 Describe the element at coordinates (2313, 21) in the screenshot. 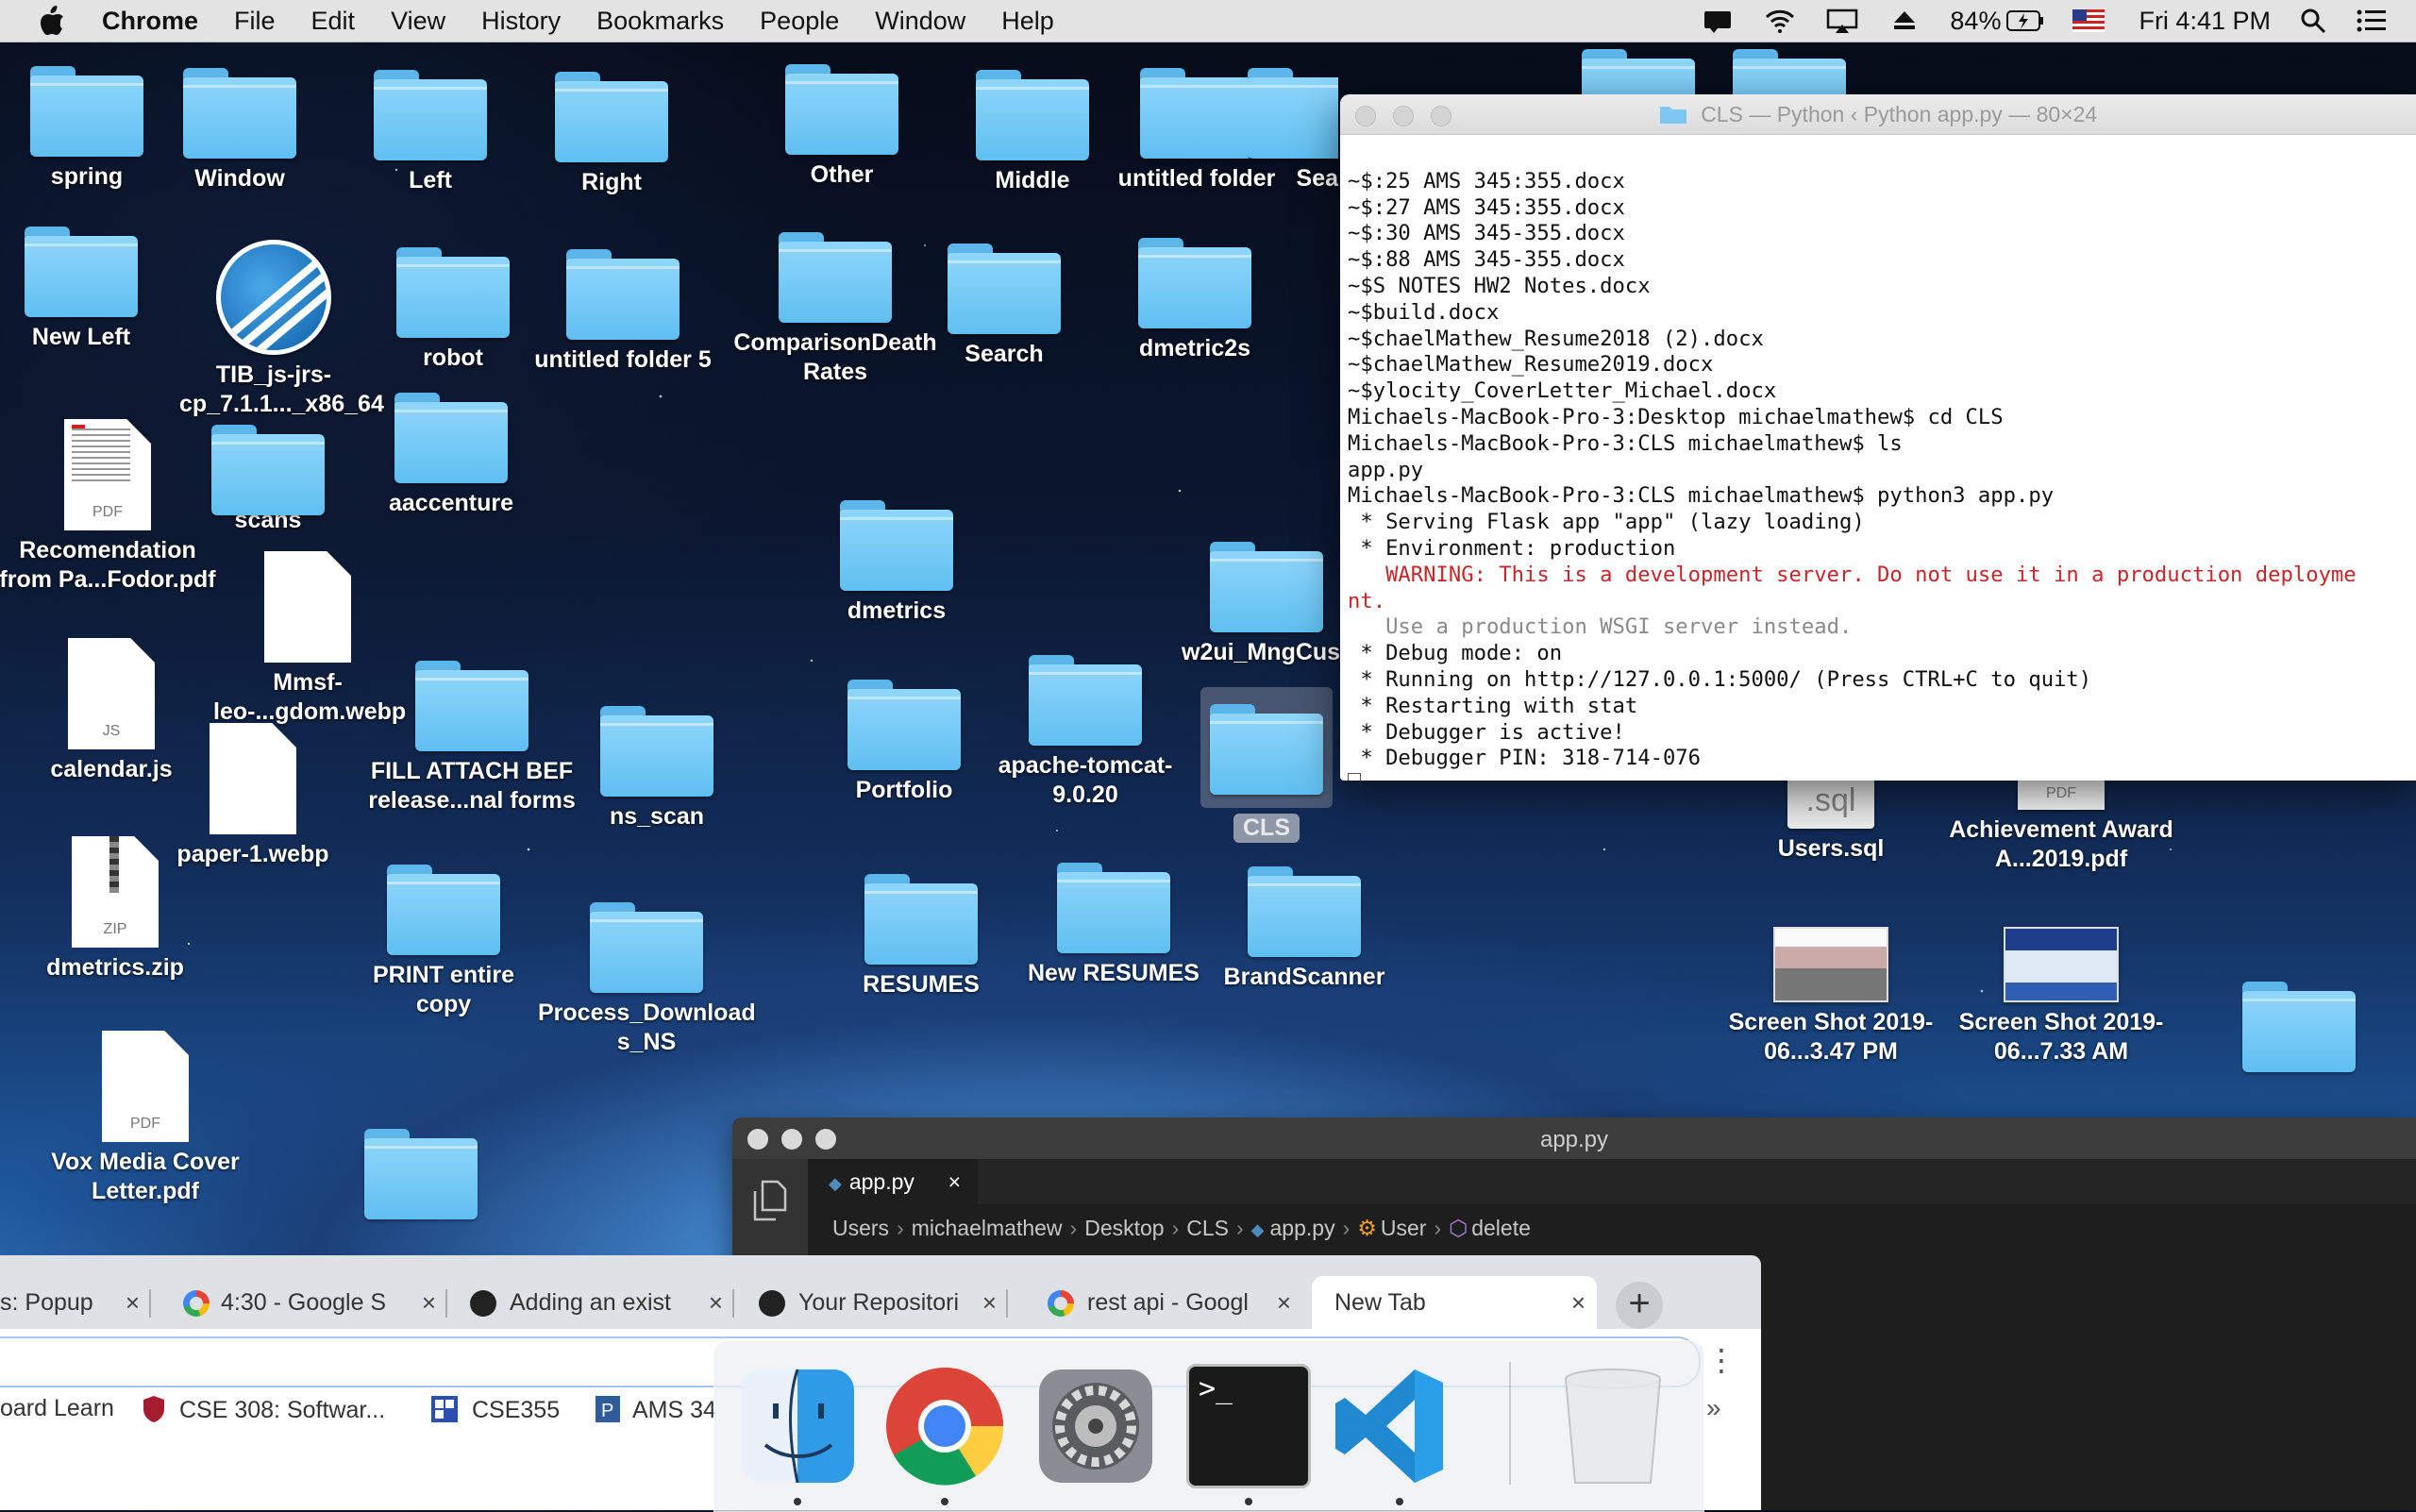

I see `spotlight-search-icon` at that location.